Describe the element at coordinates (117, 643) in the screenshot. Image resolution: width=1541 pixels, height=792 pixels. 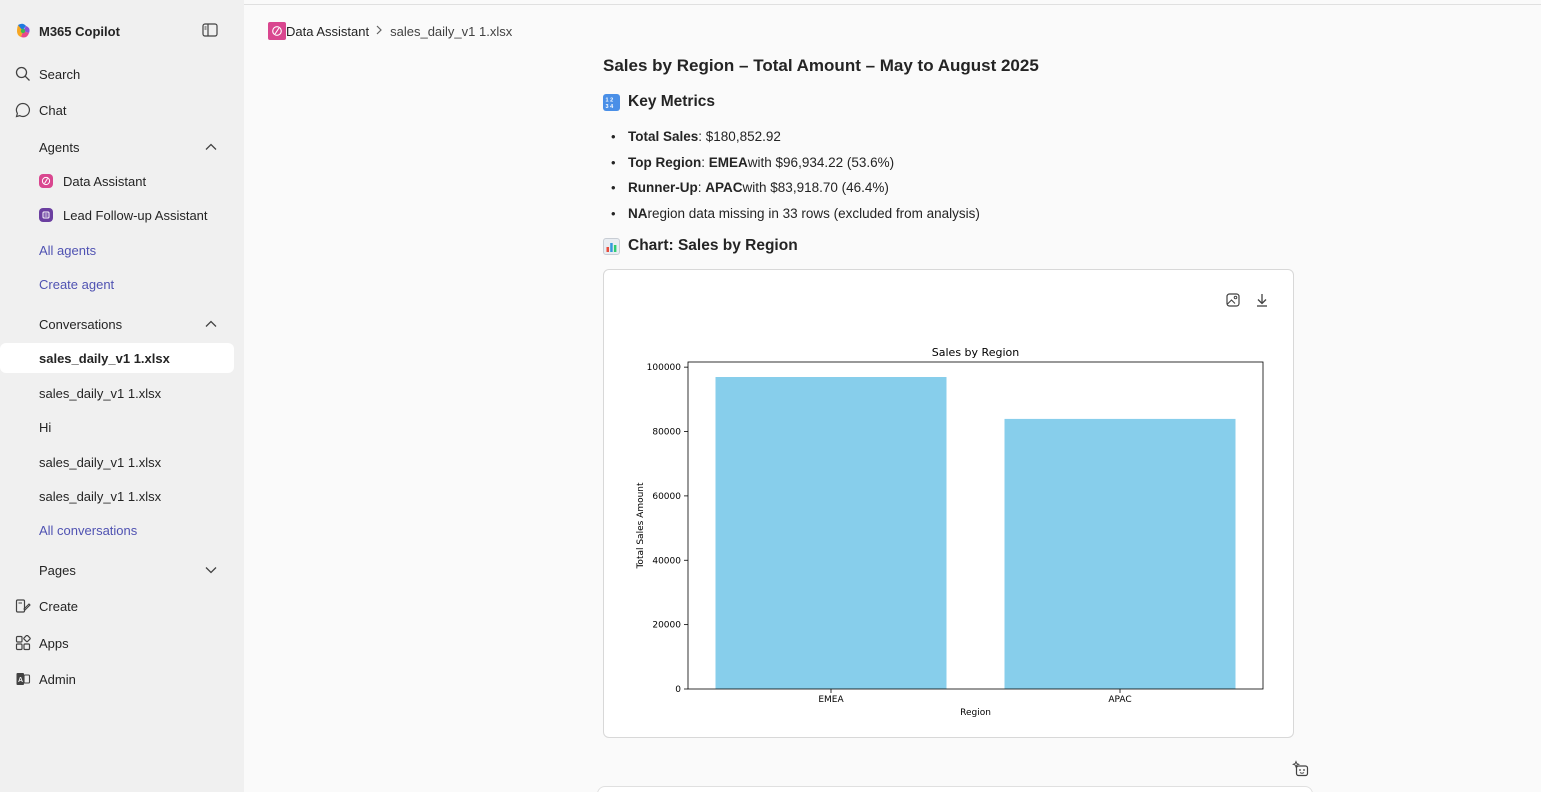
I see `nav-apps: Apps` at that location.